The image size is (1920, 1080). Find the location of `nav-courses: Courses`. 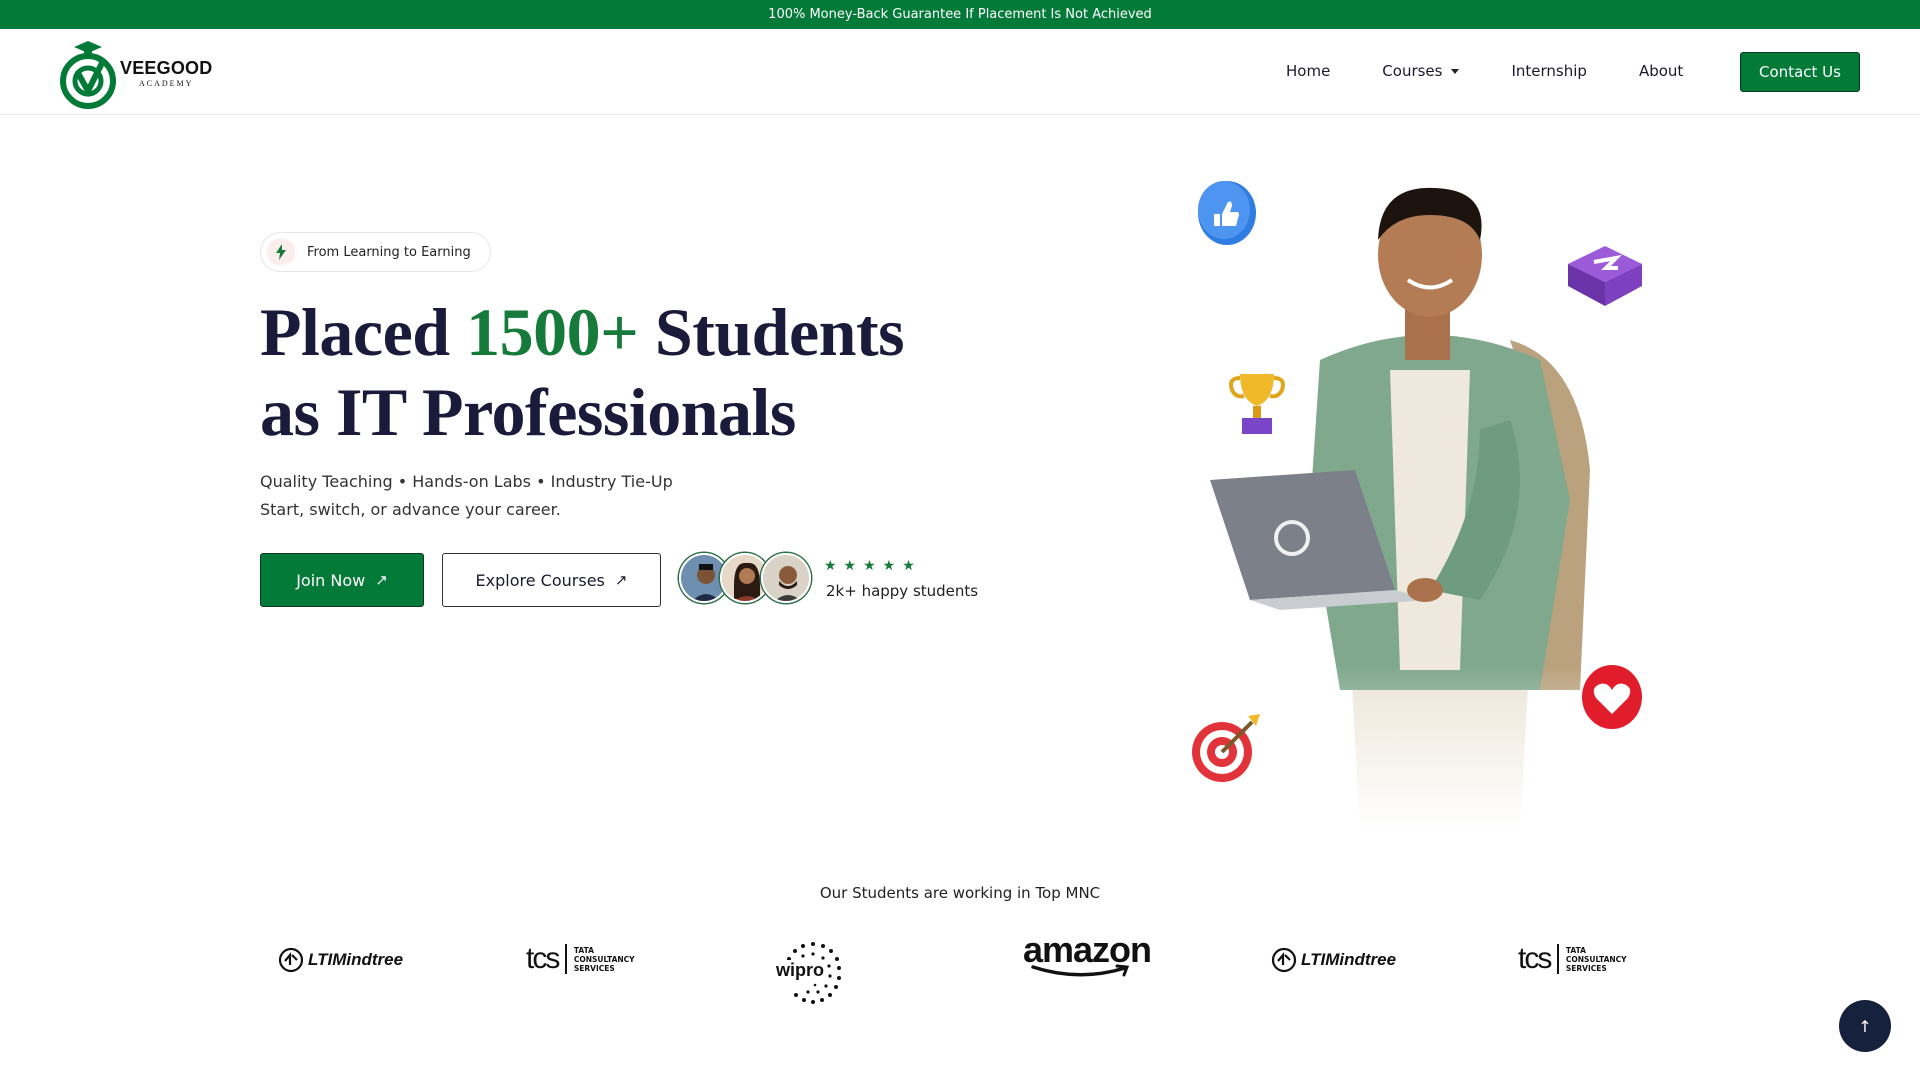

nav-courses: Courses is located at coordinates (1421, 71).